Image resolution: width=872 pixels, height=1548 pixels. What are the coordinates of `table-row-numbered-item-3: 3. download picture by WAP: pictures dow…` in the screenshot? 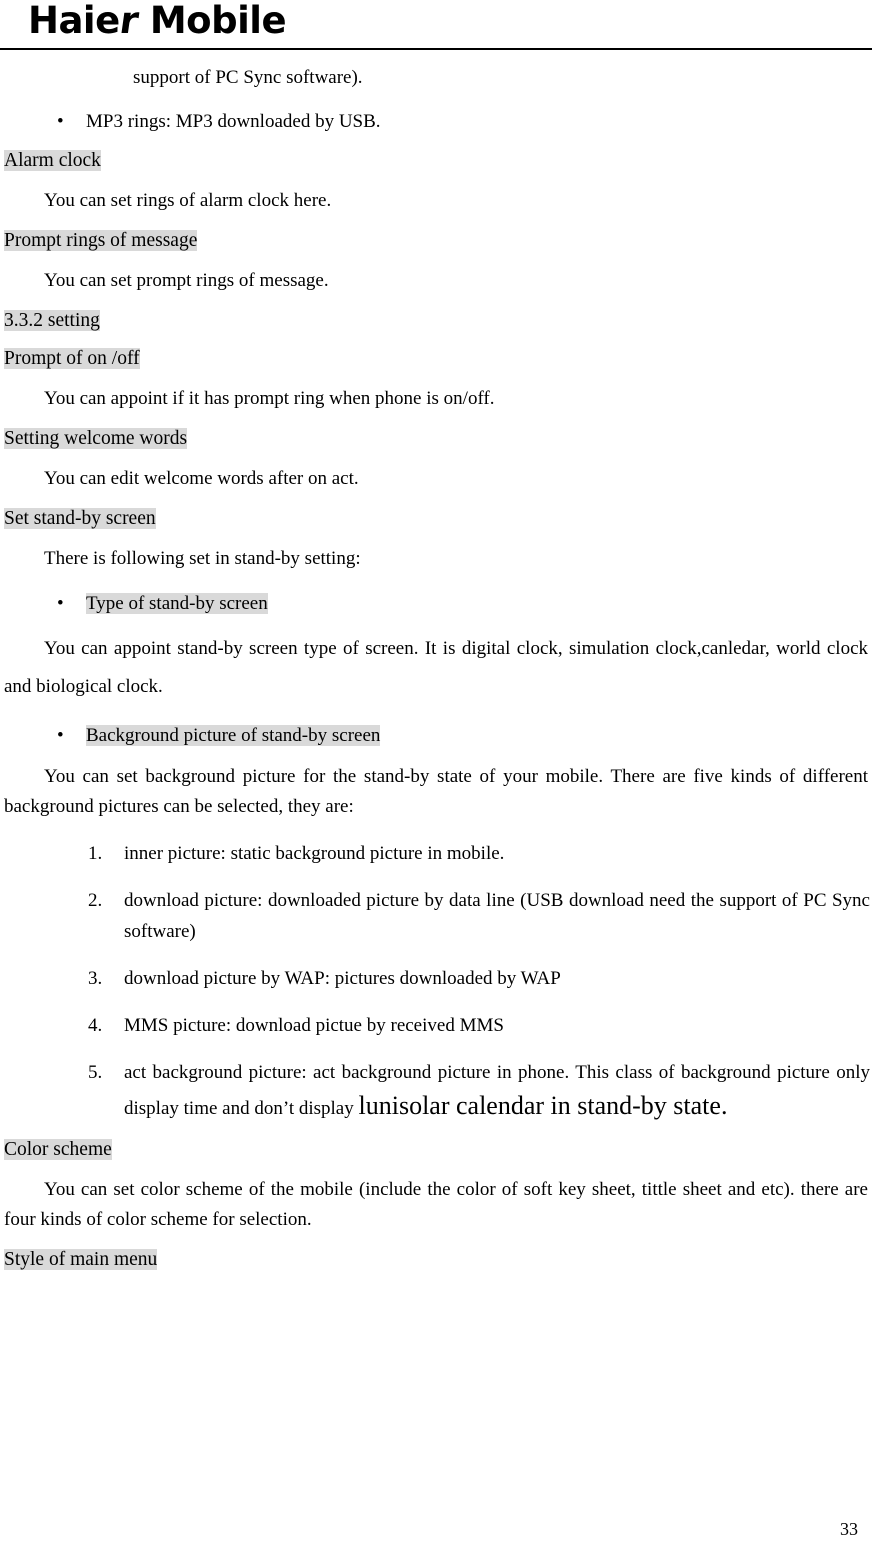 It's located at (436, 978).